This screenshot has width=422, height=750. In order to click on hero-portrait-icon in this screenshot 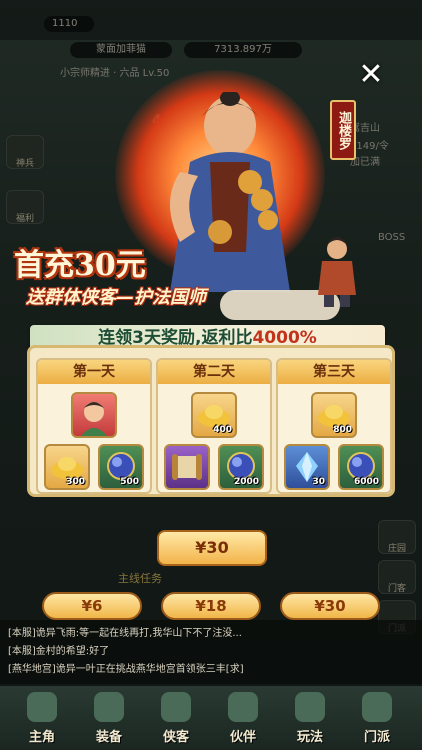, I will do `click(94, 415)`.